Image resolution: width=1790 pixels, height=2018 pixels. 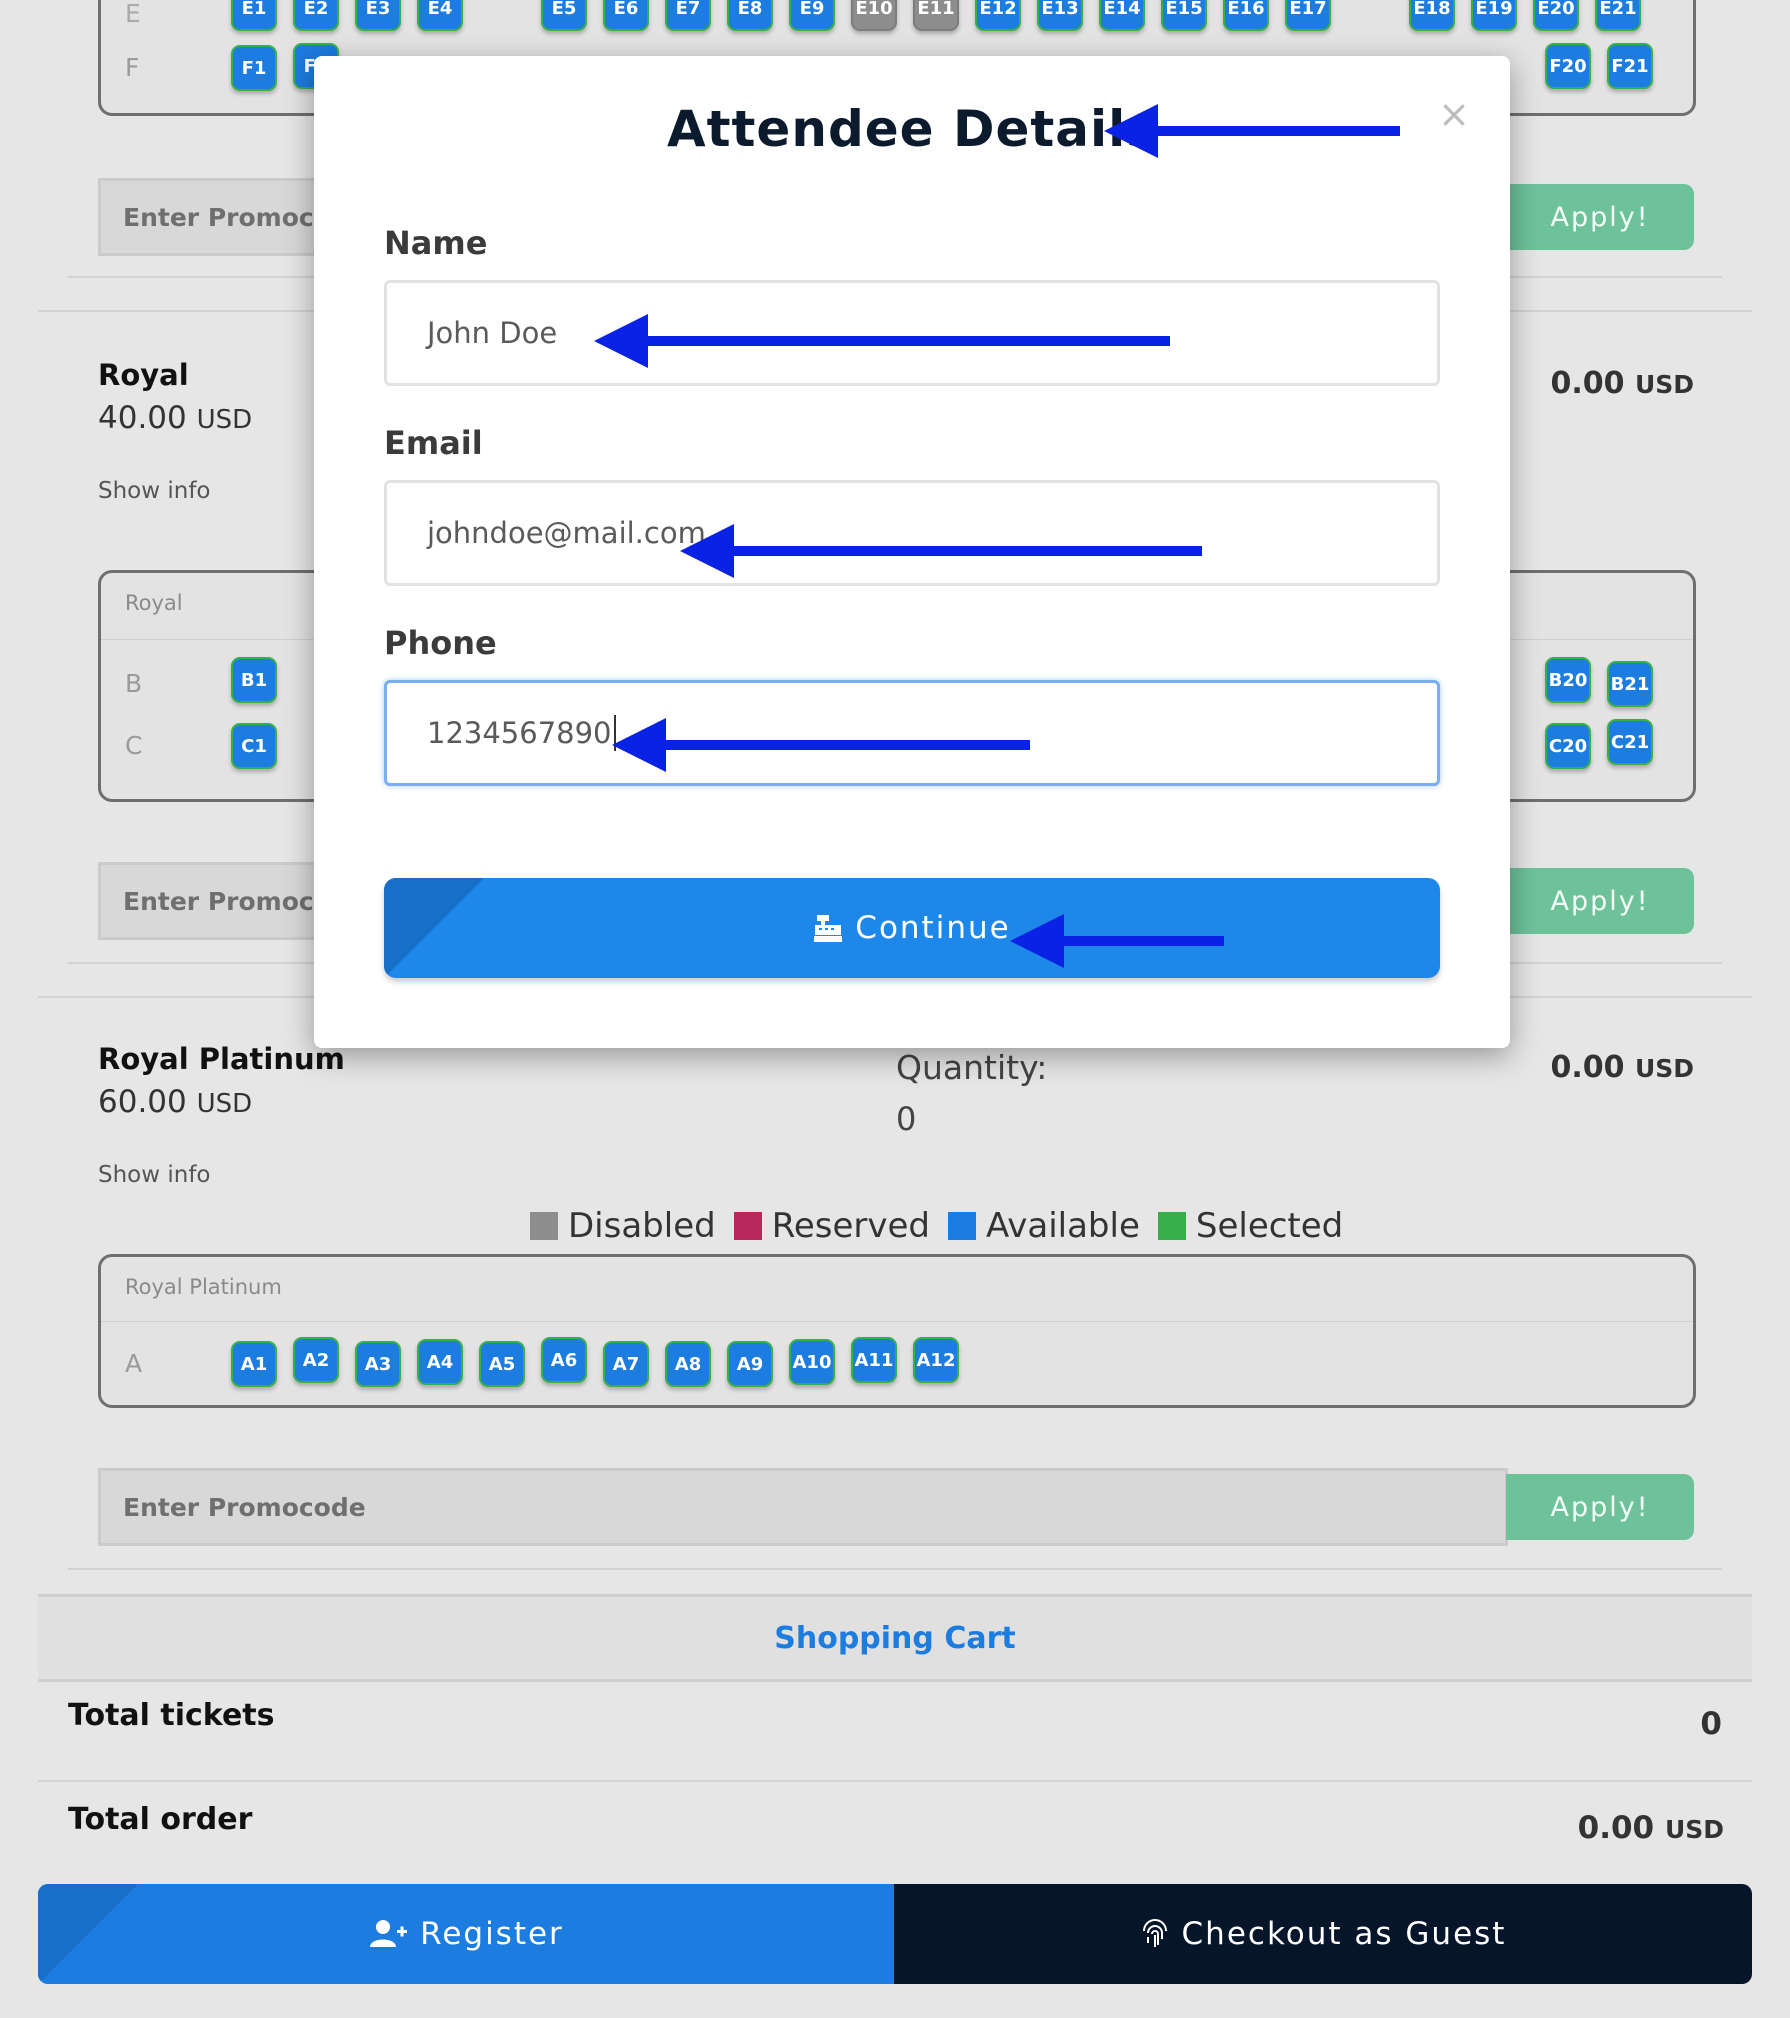 I want to click on seat-a2: A2, so click(x=316, y=1360).